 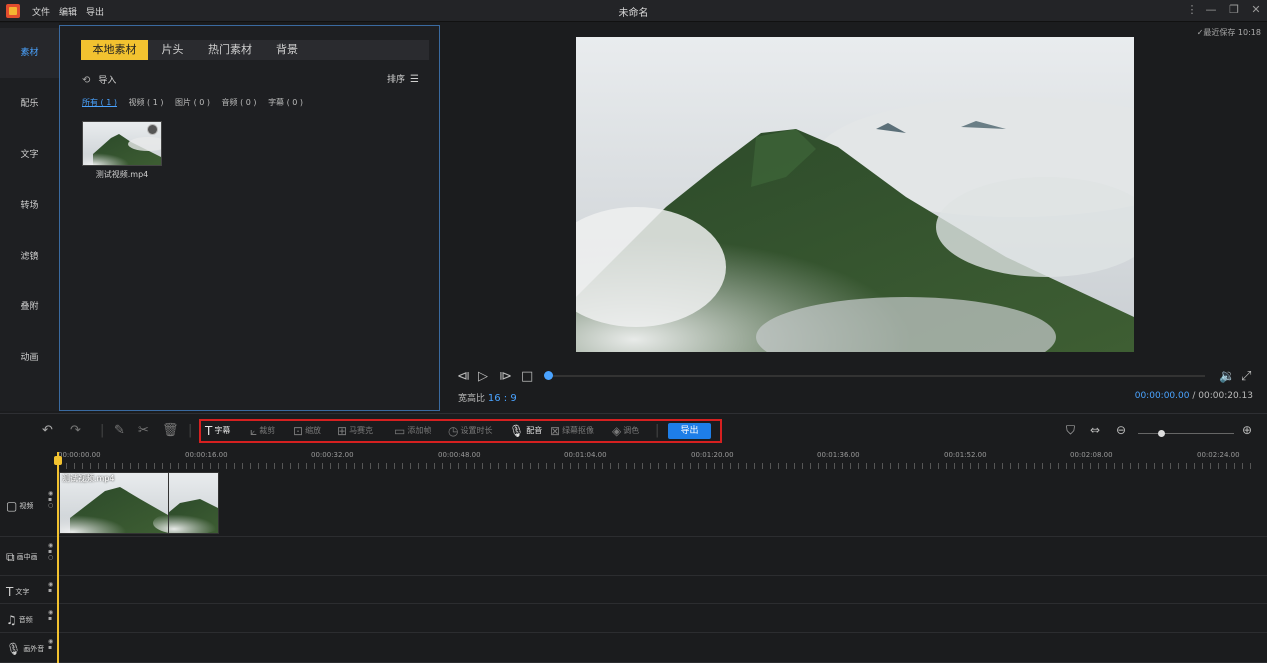 I want to click on marker-icon: ⛉, so click(x=1070, y=430).